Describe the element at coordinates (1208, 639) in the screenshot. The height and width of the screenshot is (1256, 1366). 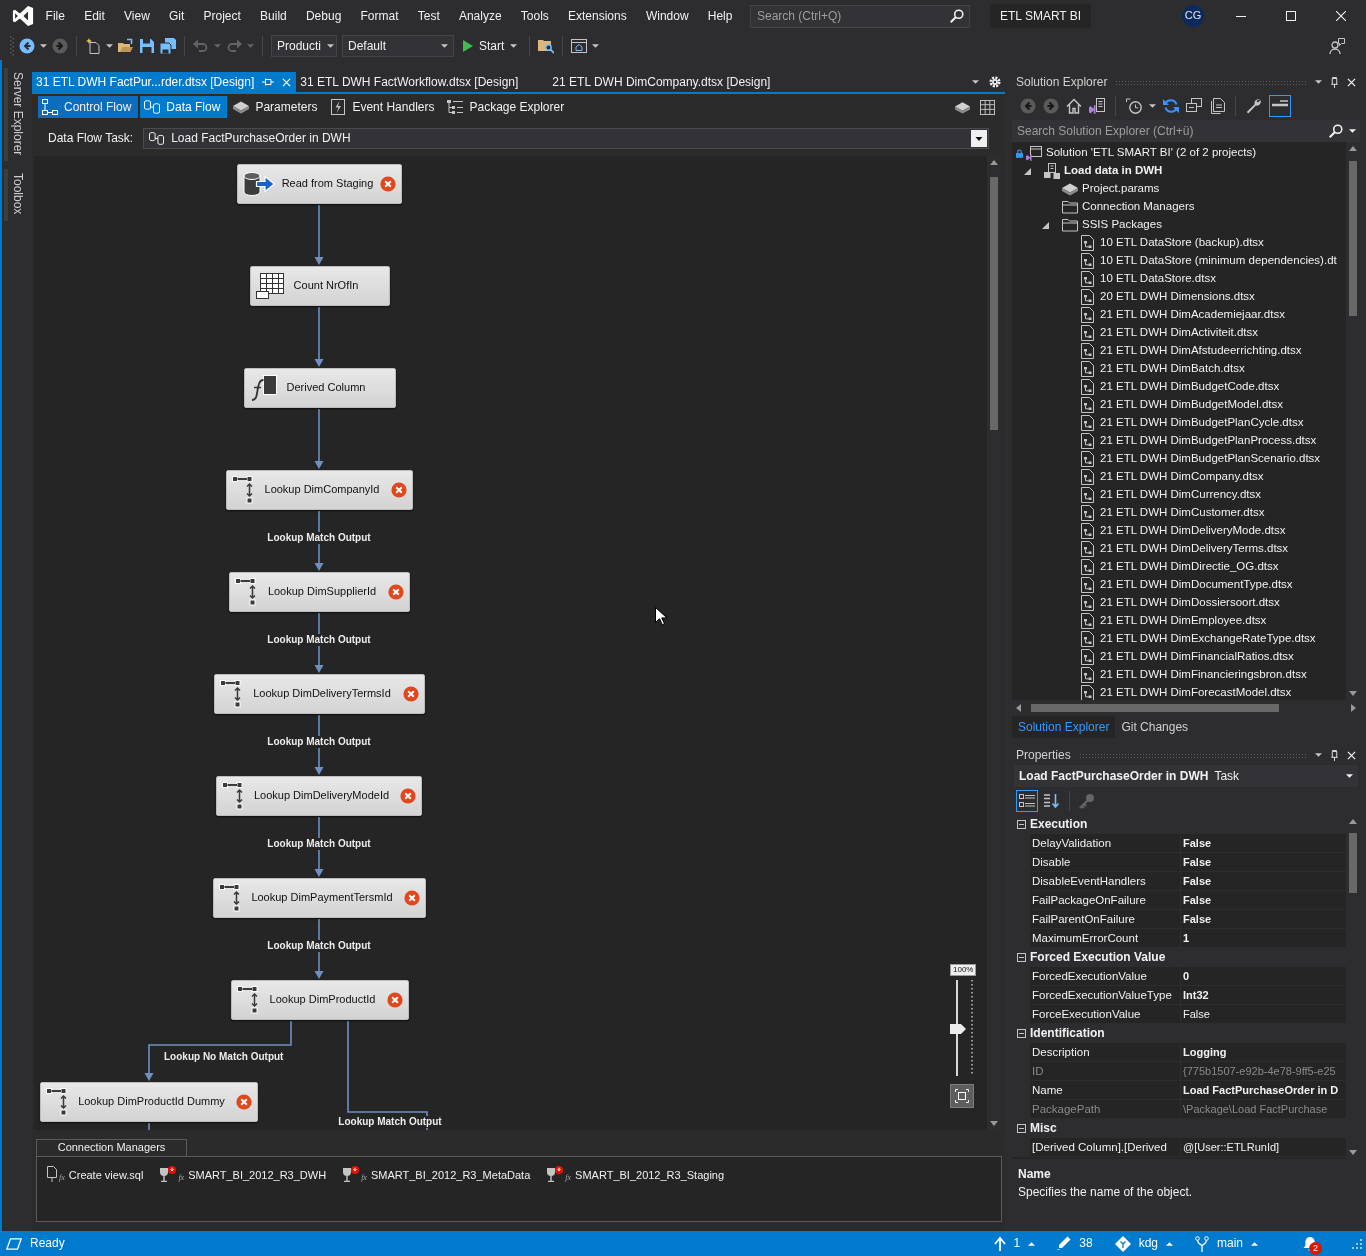
I see `tree-item: 21 ETL DWH DimExchangeRateType.dtsx` at that location.